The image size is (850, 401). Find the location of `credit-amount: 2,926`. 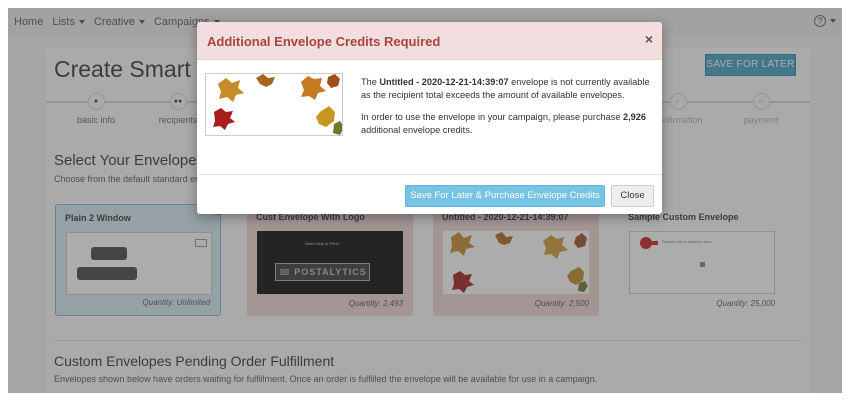

credit-amount: 2,926 is located at coordinates (635, 116).